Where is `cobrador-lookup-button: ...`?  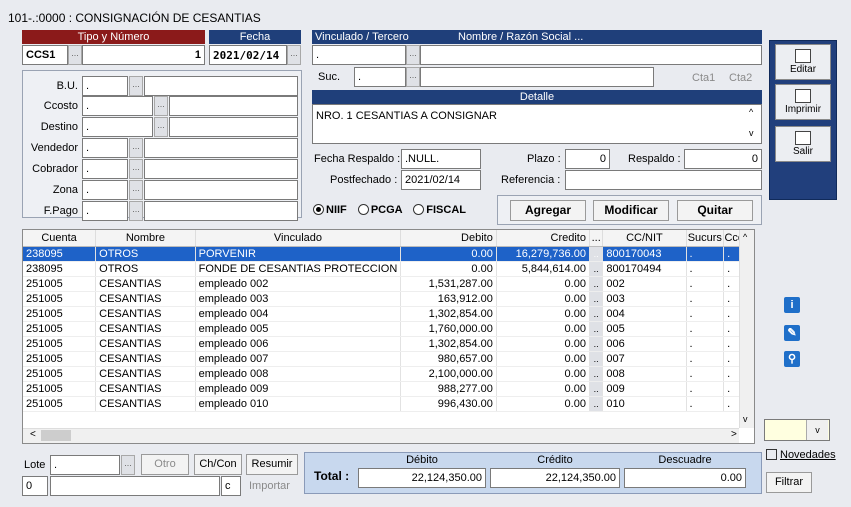
cobrador-lookup-button: ... is located at coordinates (136, 169).